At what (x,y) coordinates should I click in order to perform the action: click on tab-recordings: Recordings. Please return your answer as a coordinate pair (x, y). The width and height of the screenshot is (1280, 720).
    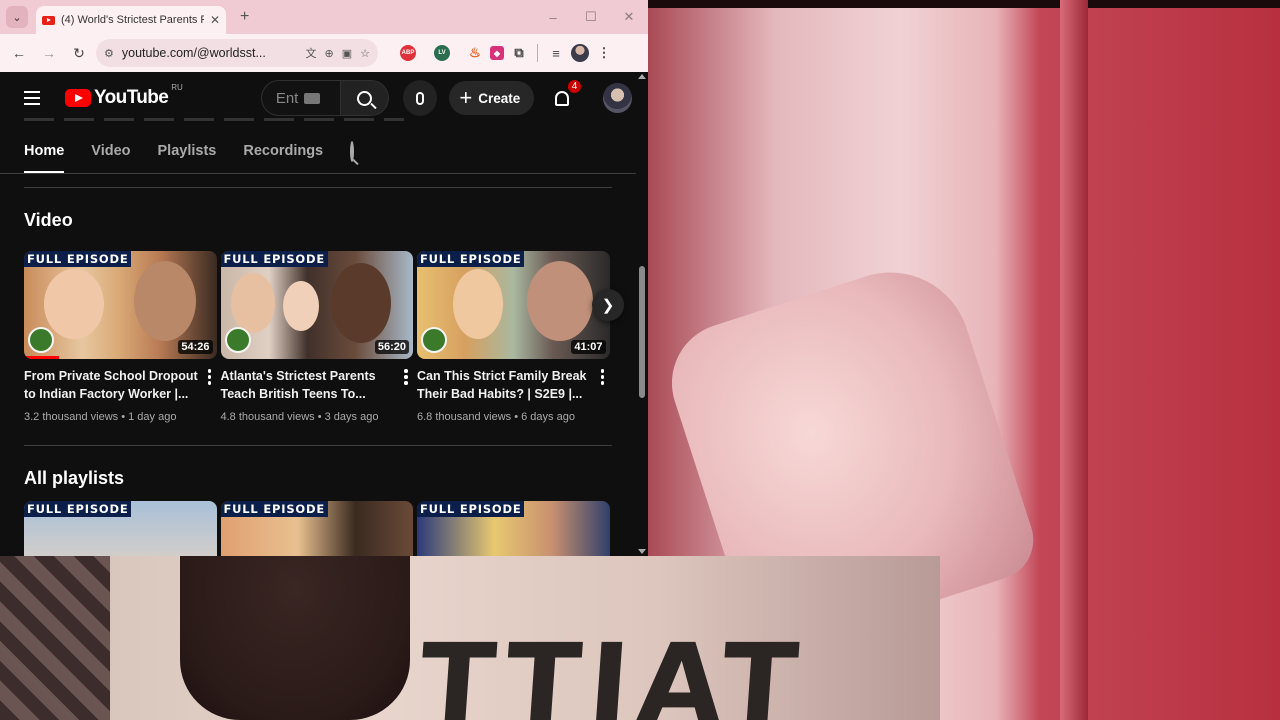
    Looking at the image, I should click on (283, 158).